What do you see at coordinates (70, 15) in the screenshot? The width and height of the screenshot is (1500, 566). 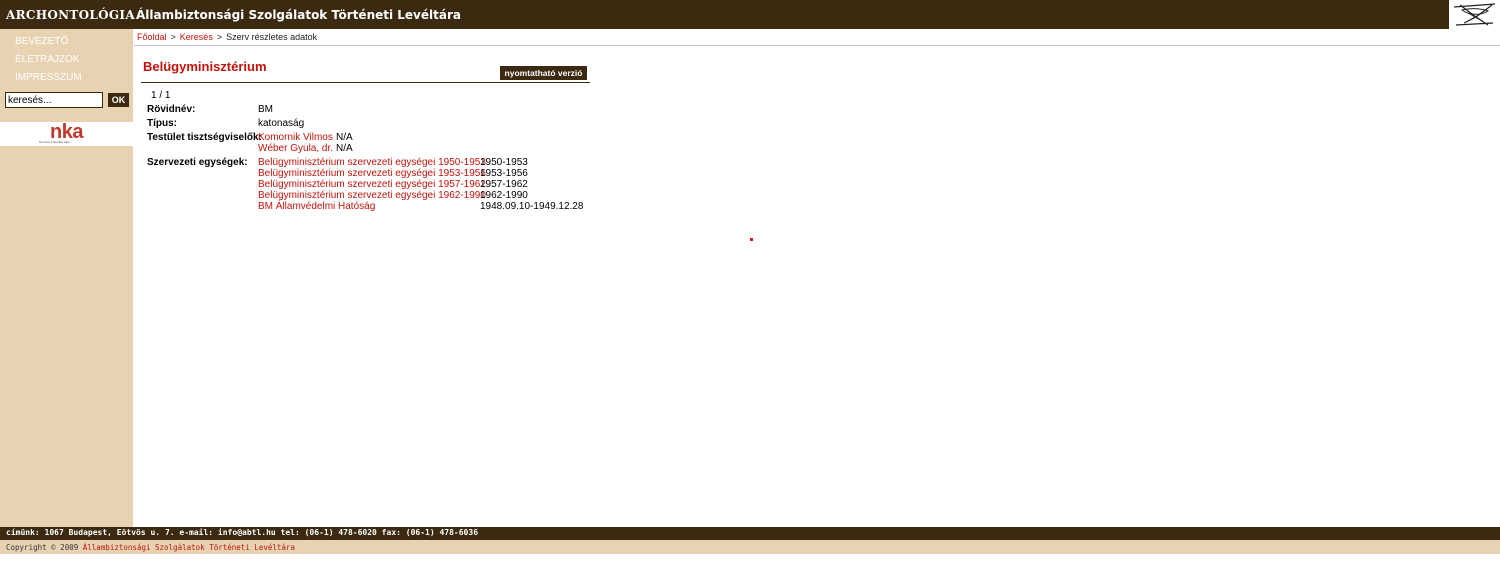 I see `brand-title: ARCHONTOLÓGIA` at bounding box center [70, 15].